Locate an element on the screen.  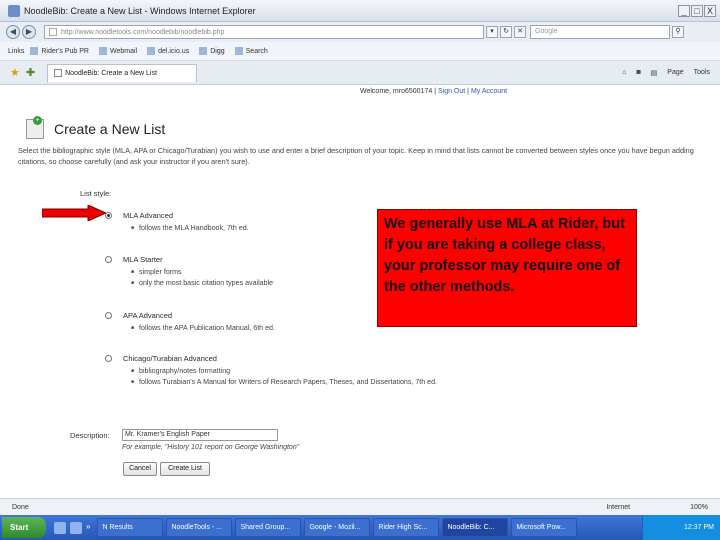
tab-noodlebib: NoodleBib: Create a New List is located at coordinates (122, 72).